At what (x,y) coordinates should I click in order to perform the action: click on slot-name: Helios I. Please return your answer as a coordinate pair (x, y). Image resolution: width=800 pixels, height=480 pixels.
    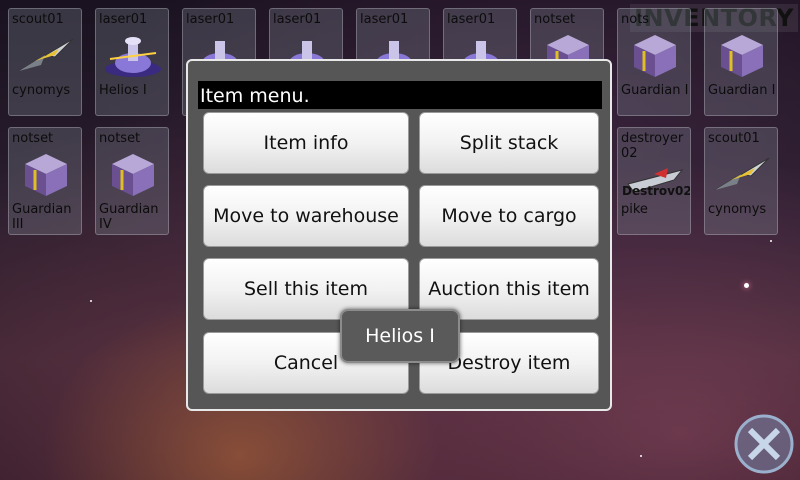
    Looking at the image, I should click on (123, 90).